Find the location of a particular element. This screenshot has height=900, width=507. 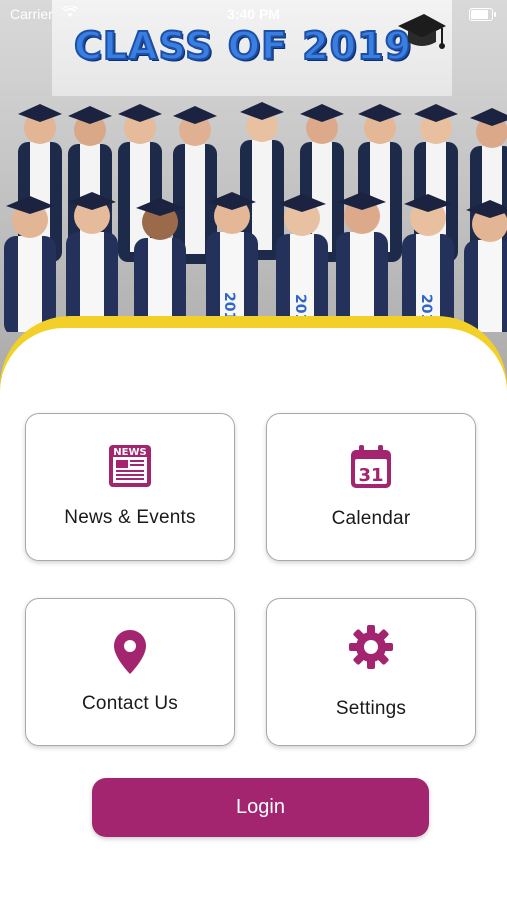

settings-label: Settings is located at coordinates (371, 708).